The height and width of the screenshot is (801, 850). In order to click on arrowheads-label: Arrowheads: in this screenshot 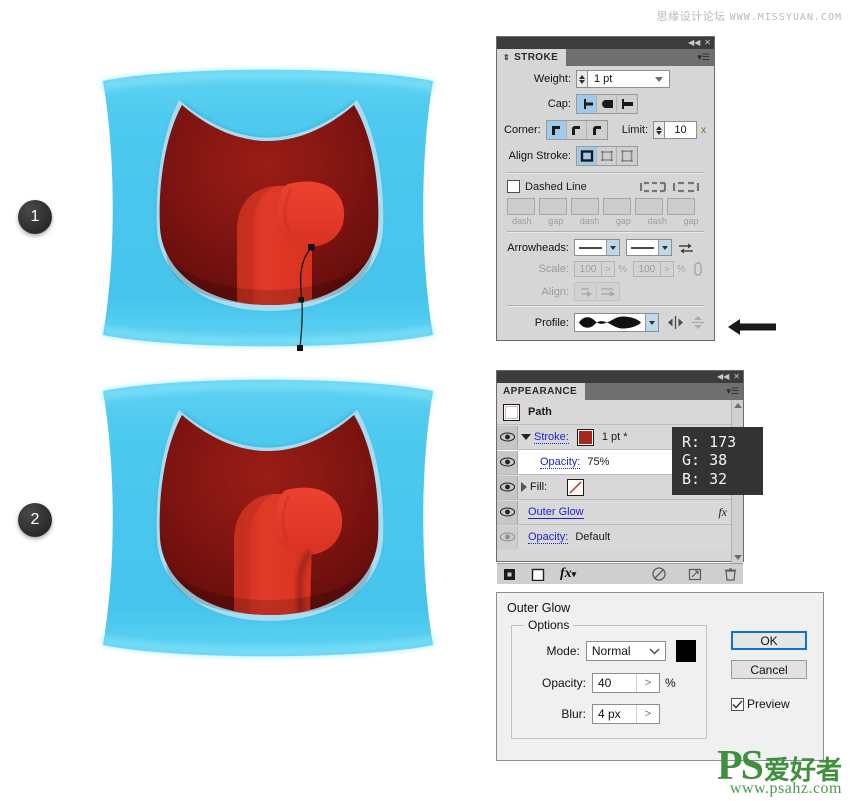, I will do `click(538, 247)`.